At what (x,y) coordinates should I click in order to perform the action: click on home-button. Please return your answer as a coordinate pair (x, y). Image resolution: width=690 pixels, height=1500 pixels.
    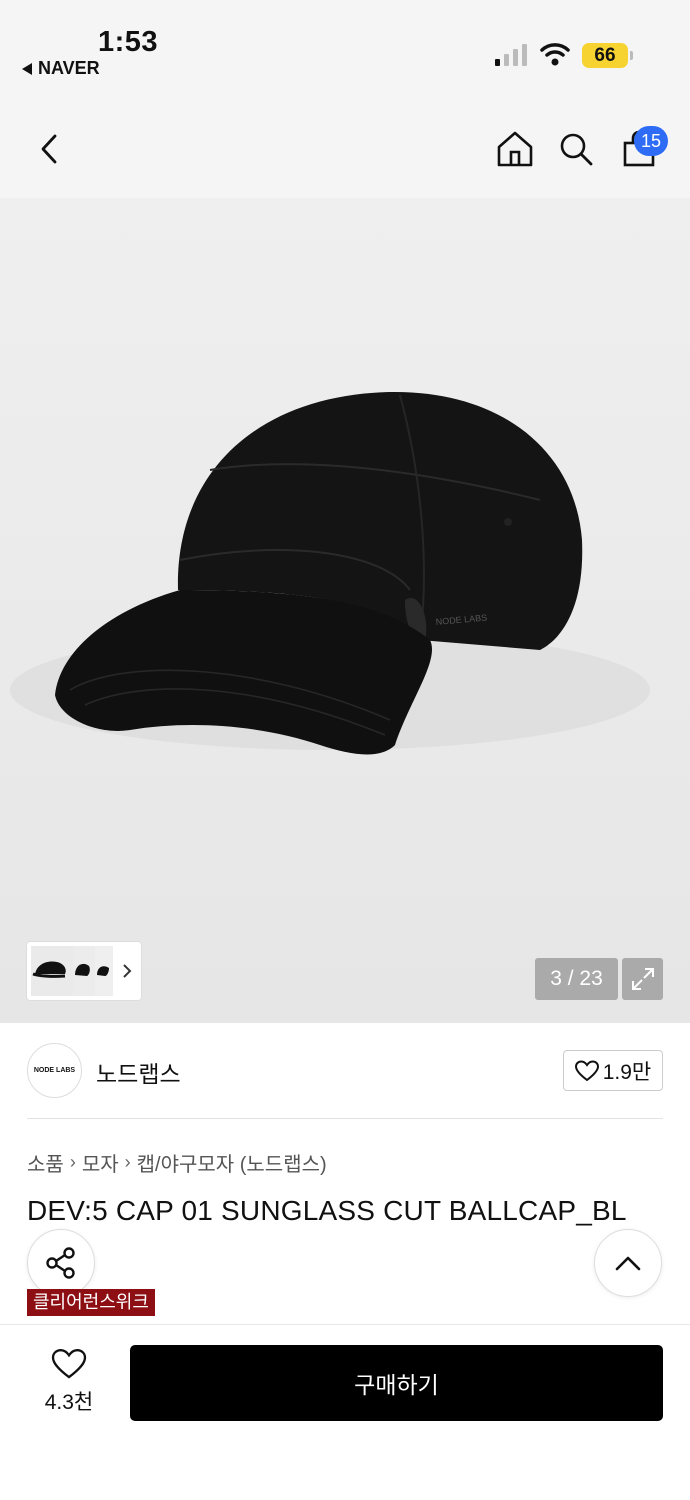
    Looking at the image, I should click on (515, 149).